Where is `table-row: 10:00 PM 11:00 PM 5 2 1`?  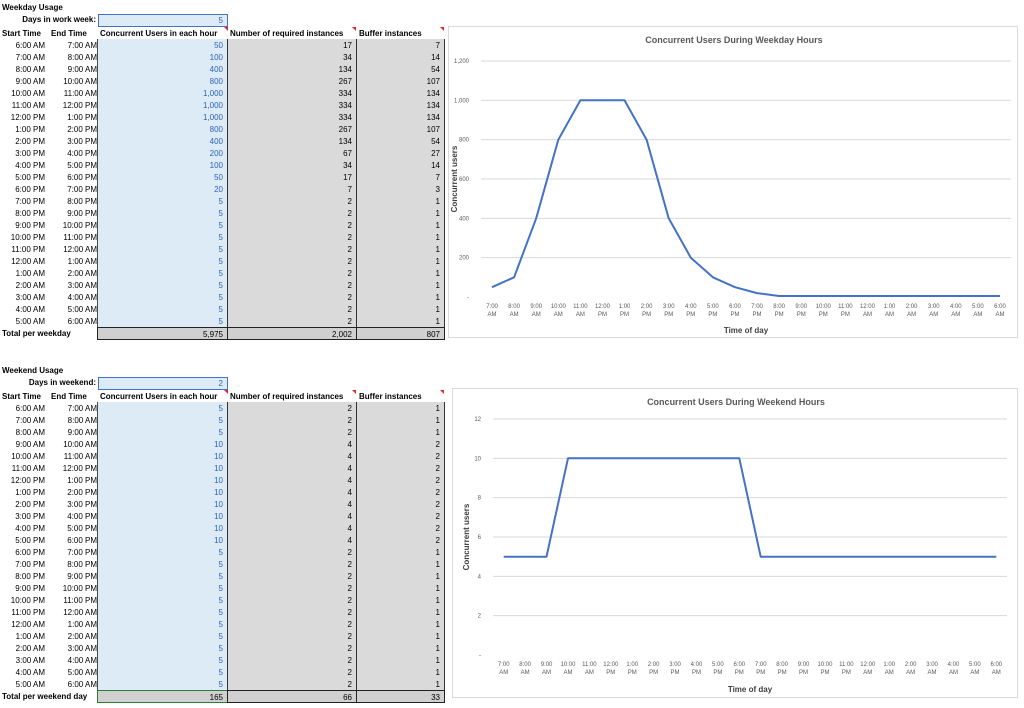 table-row: 10:00 PM 11:00 PM 5 2 1 is located at coordinates (225, 601).